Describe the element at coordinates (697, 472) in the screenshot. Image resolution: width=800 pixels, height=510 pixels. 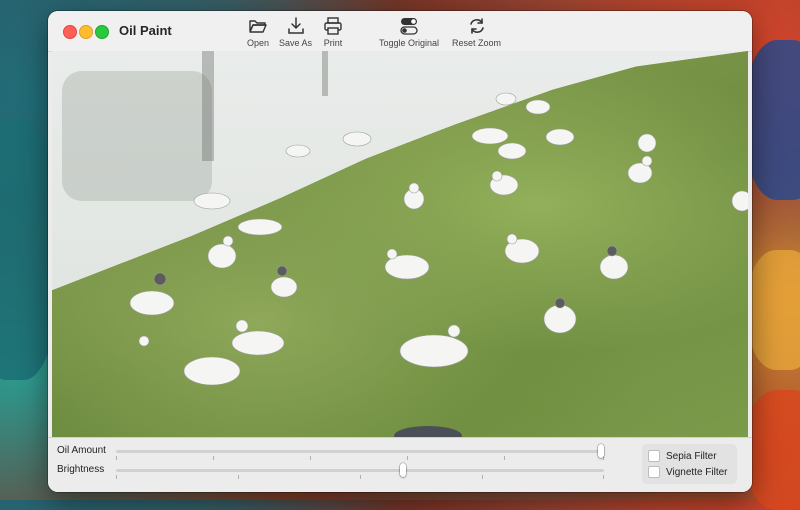
I see `vignette-filter-label: Vignette Filter` at that location.